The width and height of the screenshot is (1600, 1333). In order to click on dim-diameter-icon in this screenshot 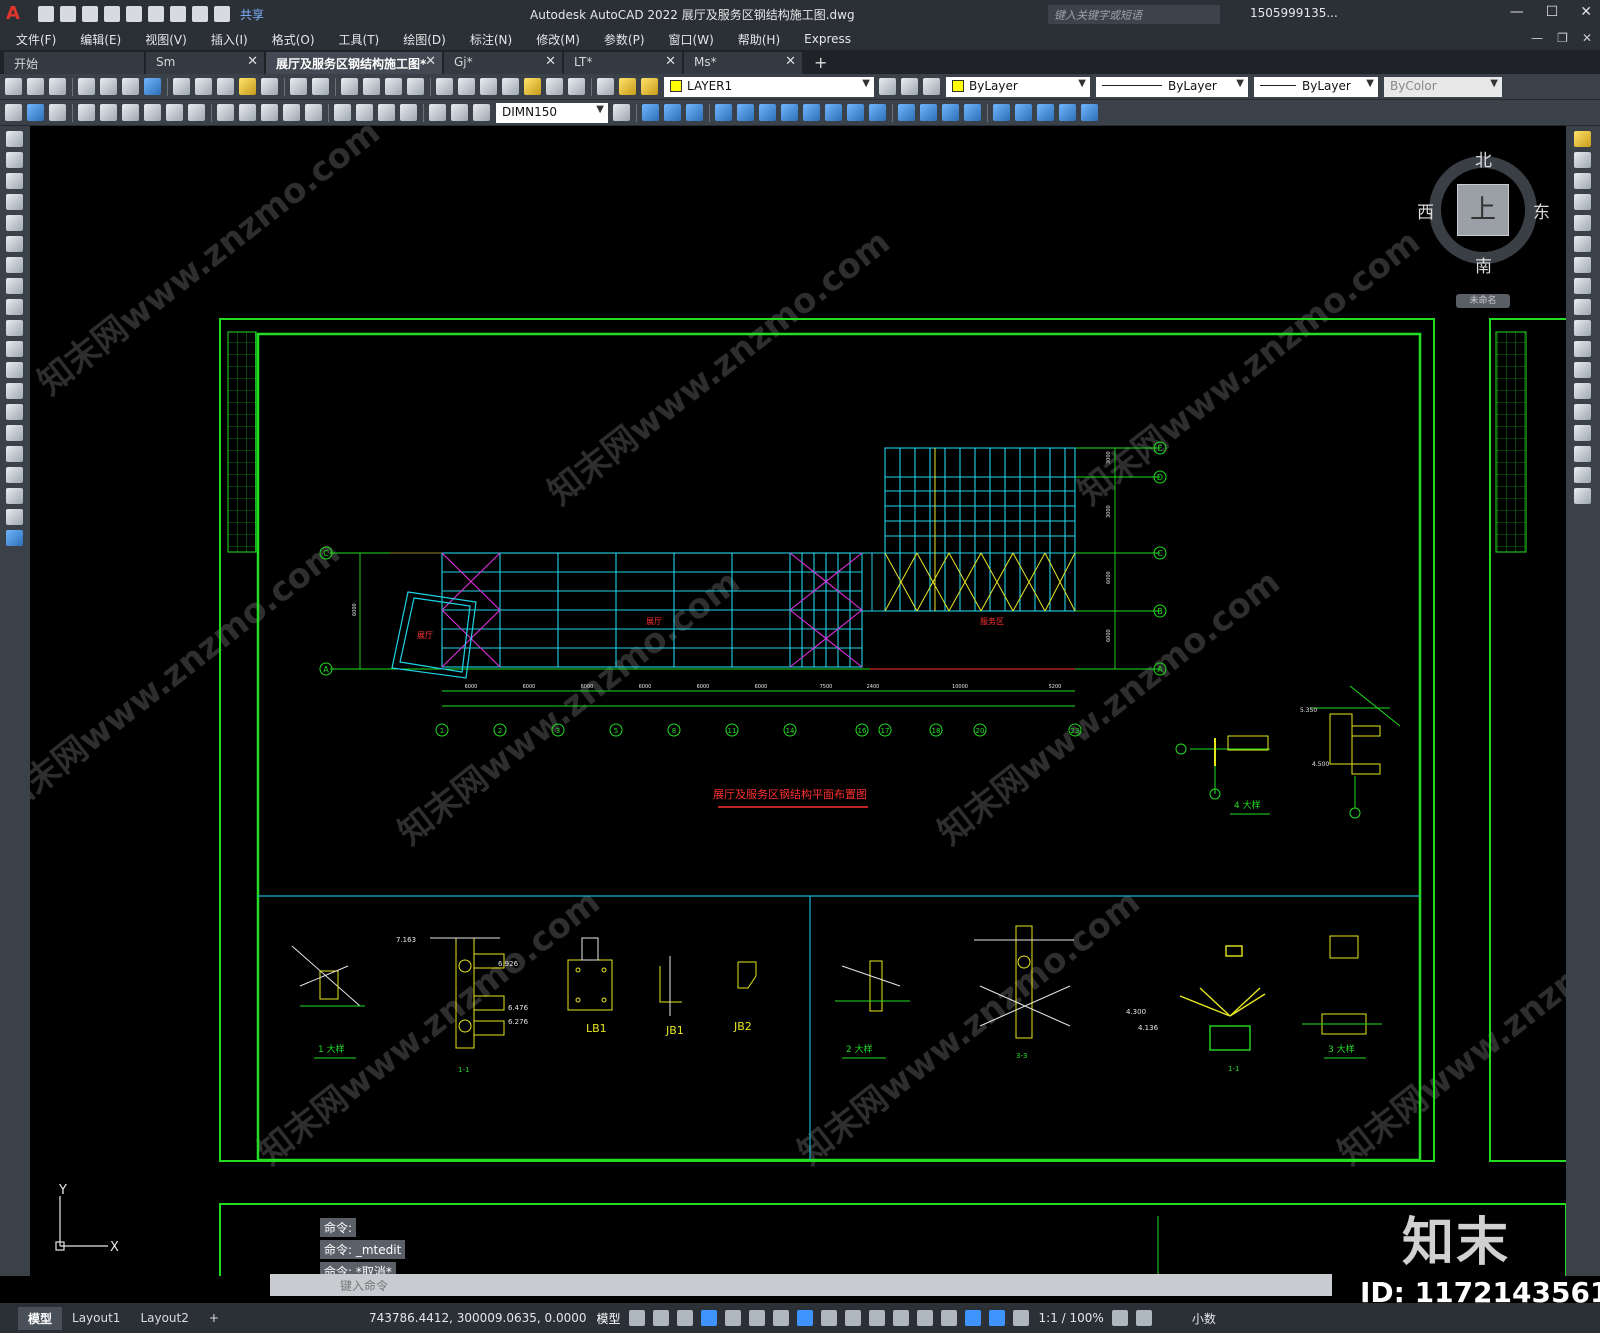, I will do `click(174, 112)`.